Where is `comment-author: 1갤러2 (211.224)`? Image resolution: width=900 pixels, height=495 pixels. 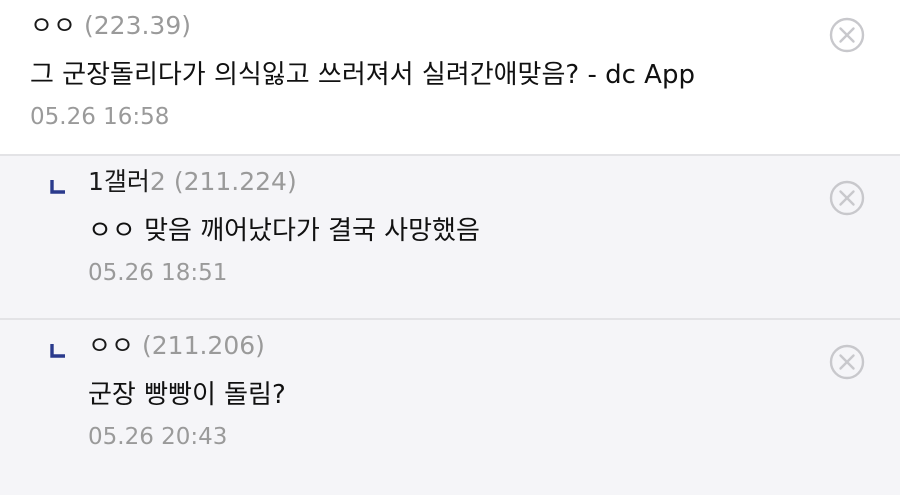
comment-author: 1갤러2 (211.224) is located at coordinates (192, 182).